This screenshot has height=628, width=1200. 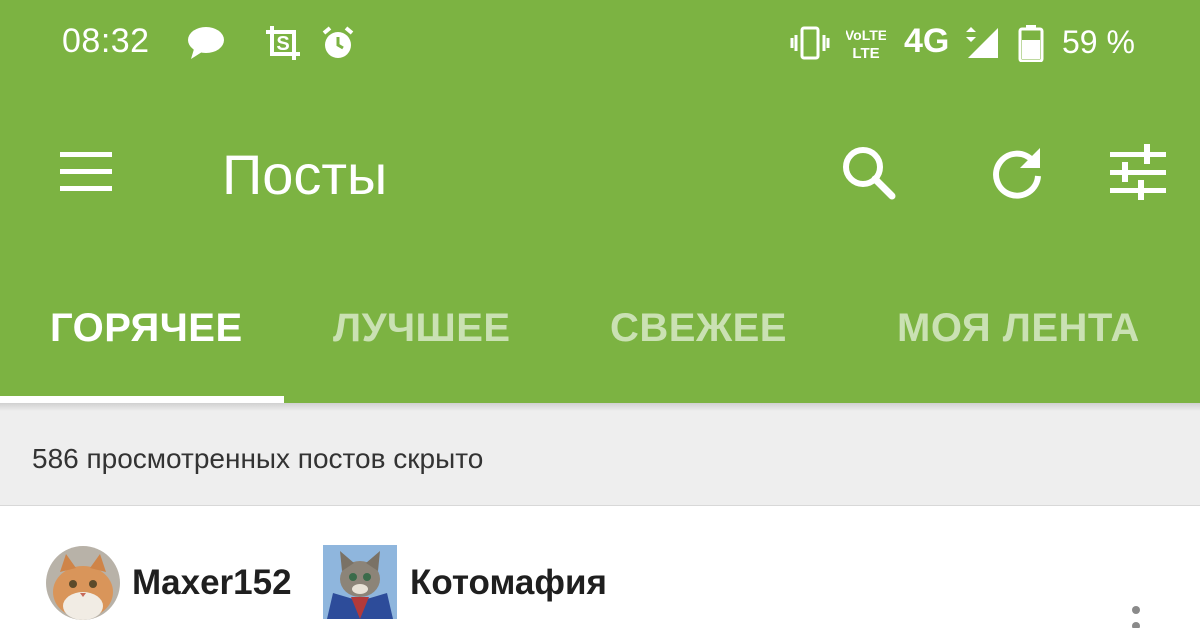 I want to click on filter-icon, so click(x=1138, y=172).